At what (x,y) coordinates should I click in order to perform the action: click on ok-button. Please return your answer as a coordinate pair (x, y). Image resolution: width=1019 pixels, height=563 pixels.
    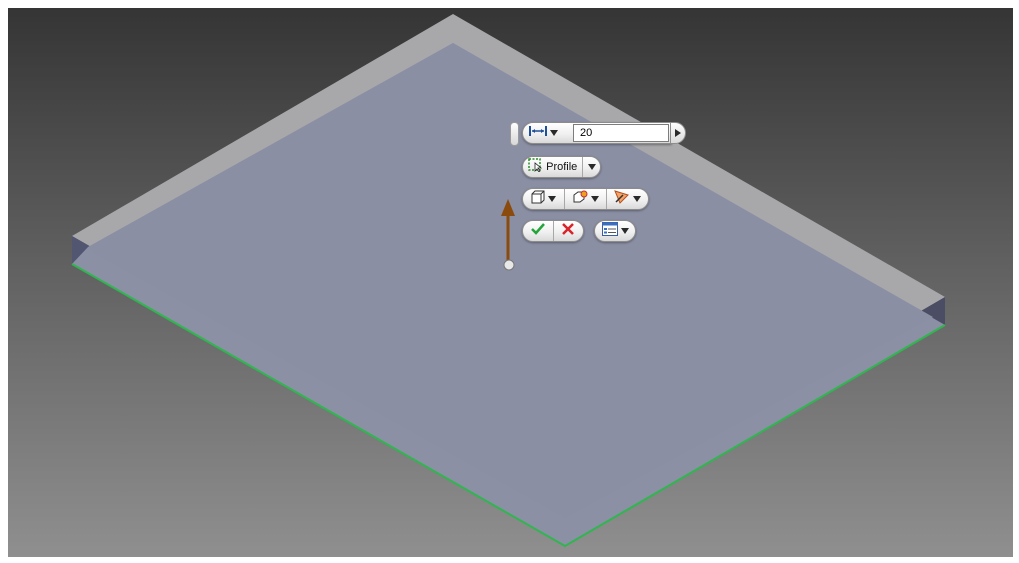
    Looking at the image, I should click on (538, 231).